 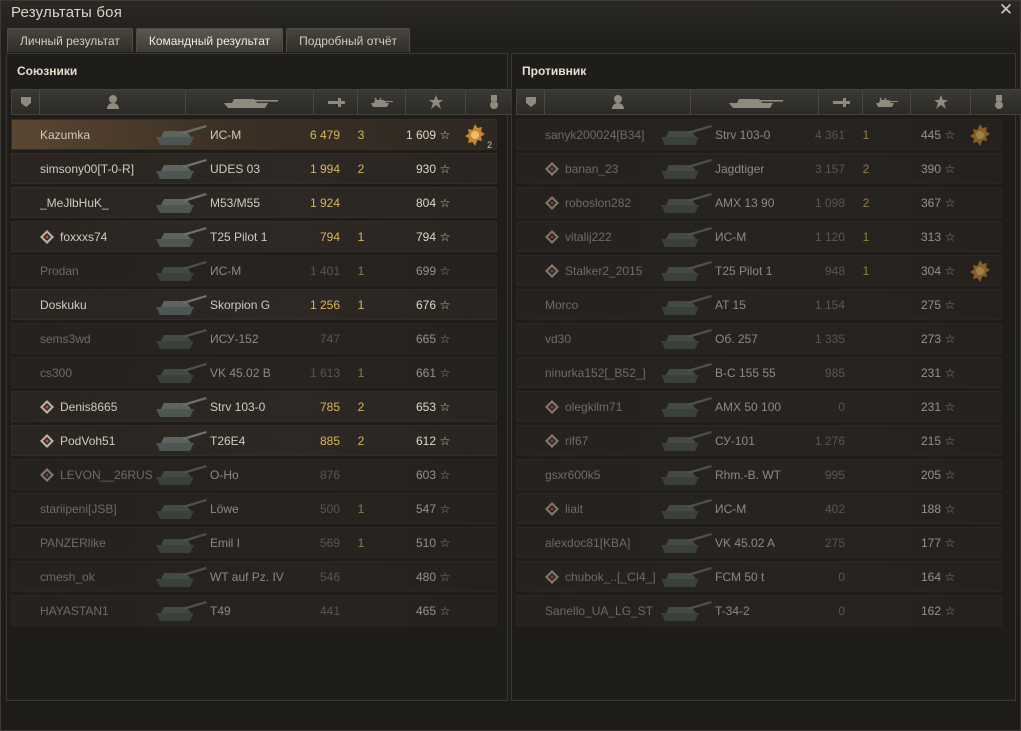 I want to click on player-row: stariipeni[JSB] Löwe 500 1 547 ☆, so click(x=254, y=508).